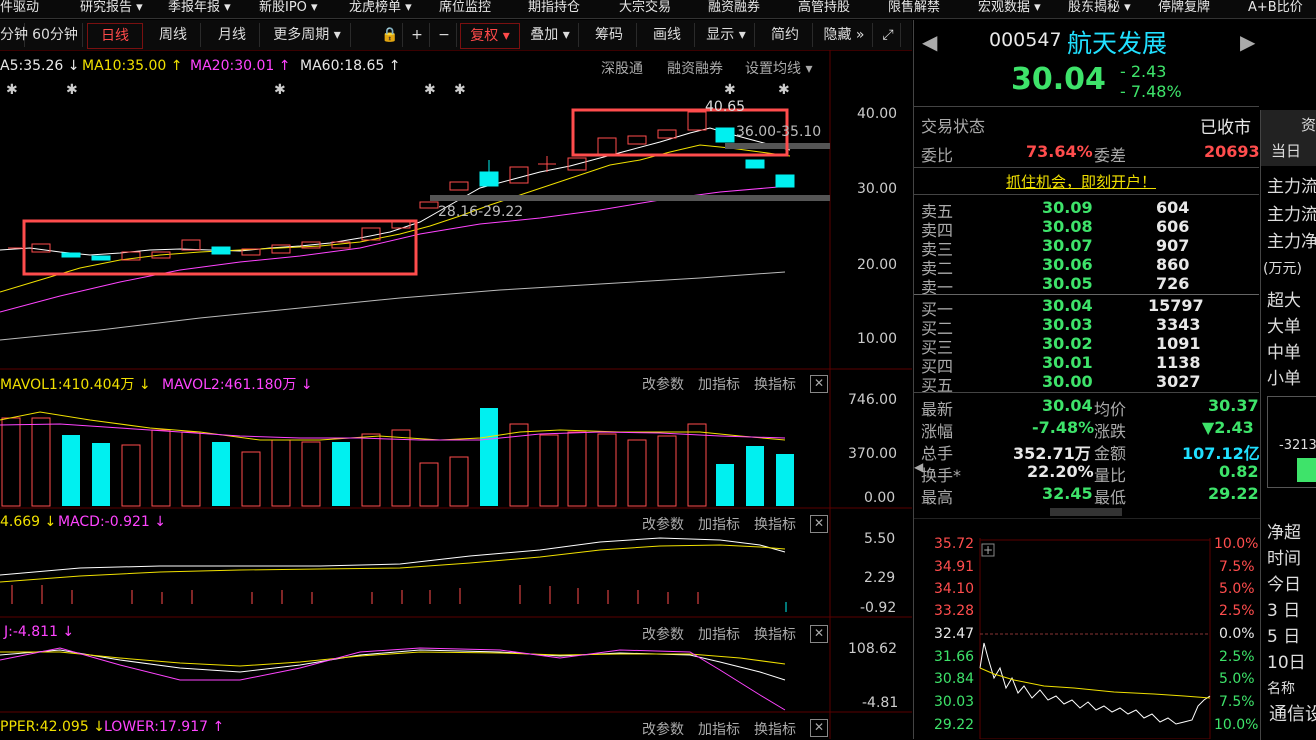  I want to click on buy-price: 30.03, so click(1067, 324).